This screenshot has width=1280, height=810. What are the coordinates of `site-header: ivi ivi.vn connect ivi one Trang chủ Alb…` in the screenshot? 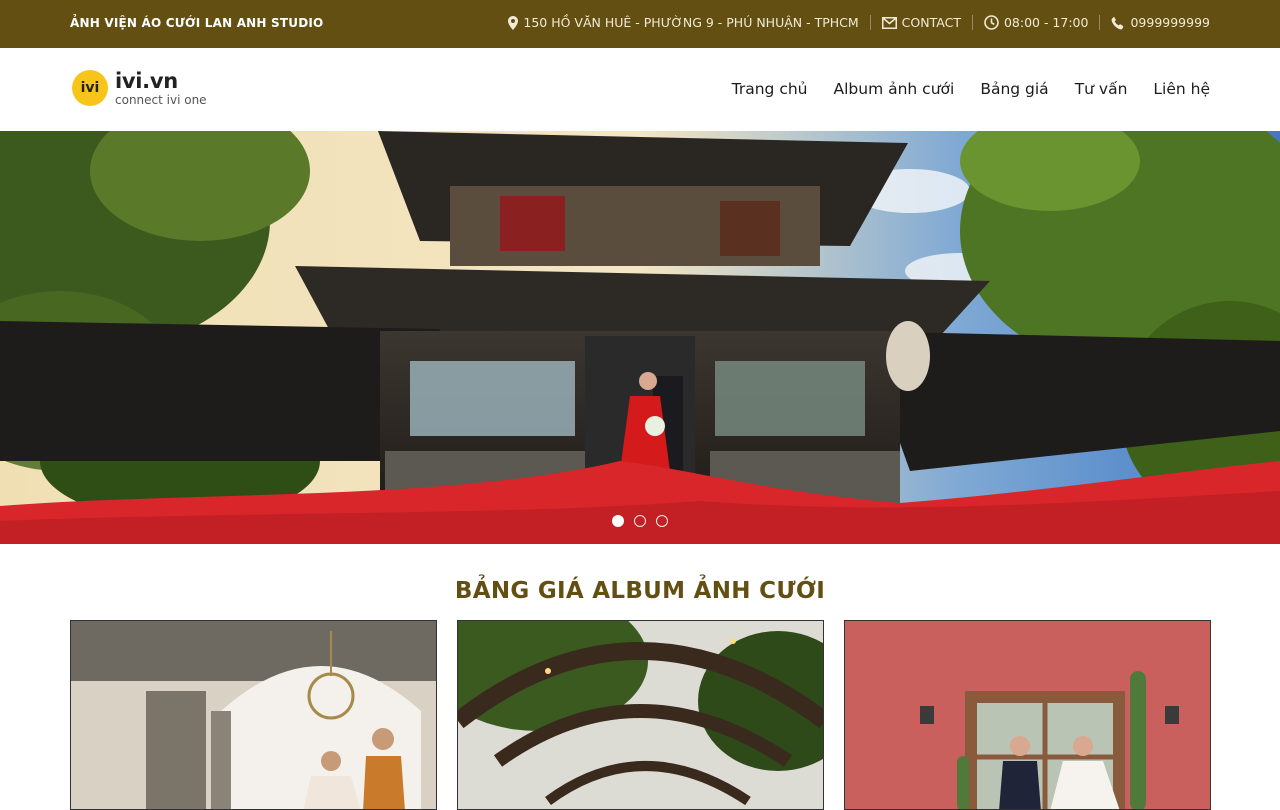 It's located at (640, 89).